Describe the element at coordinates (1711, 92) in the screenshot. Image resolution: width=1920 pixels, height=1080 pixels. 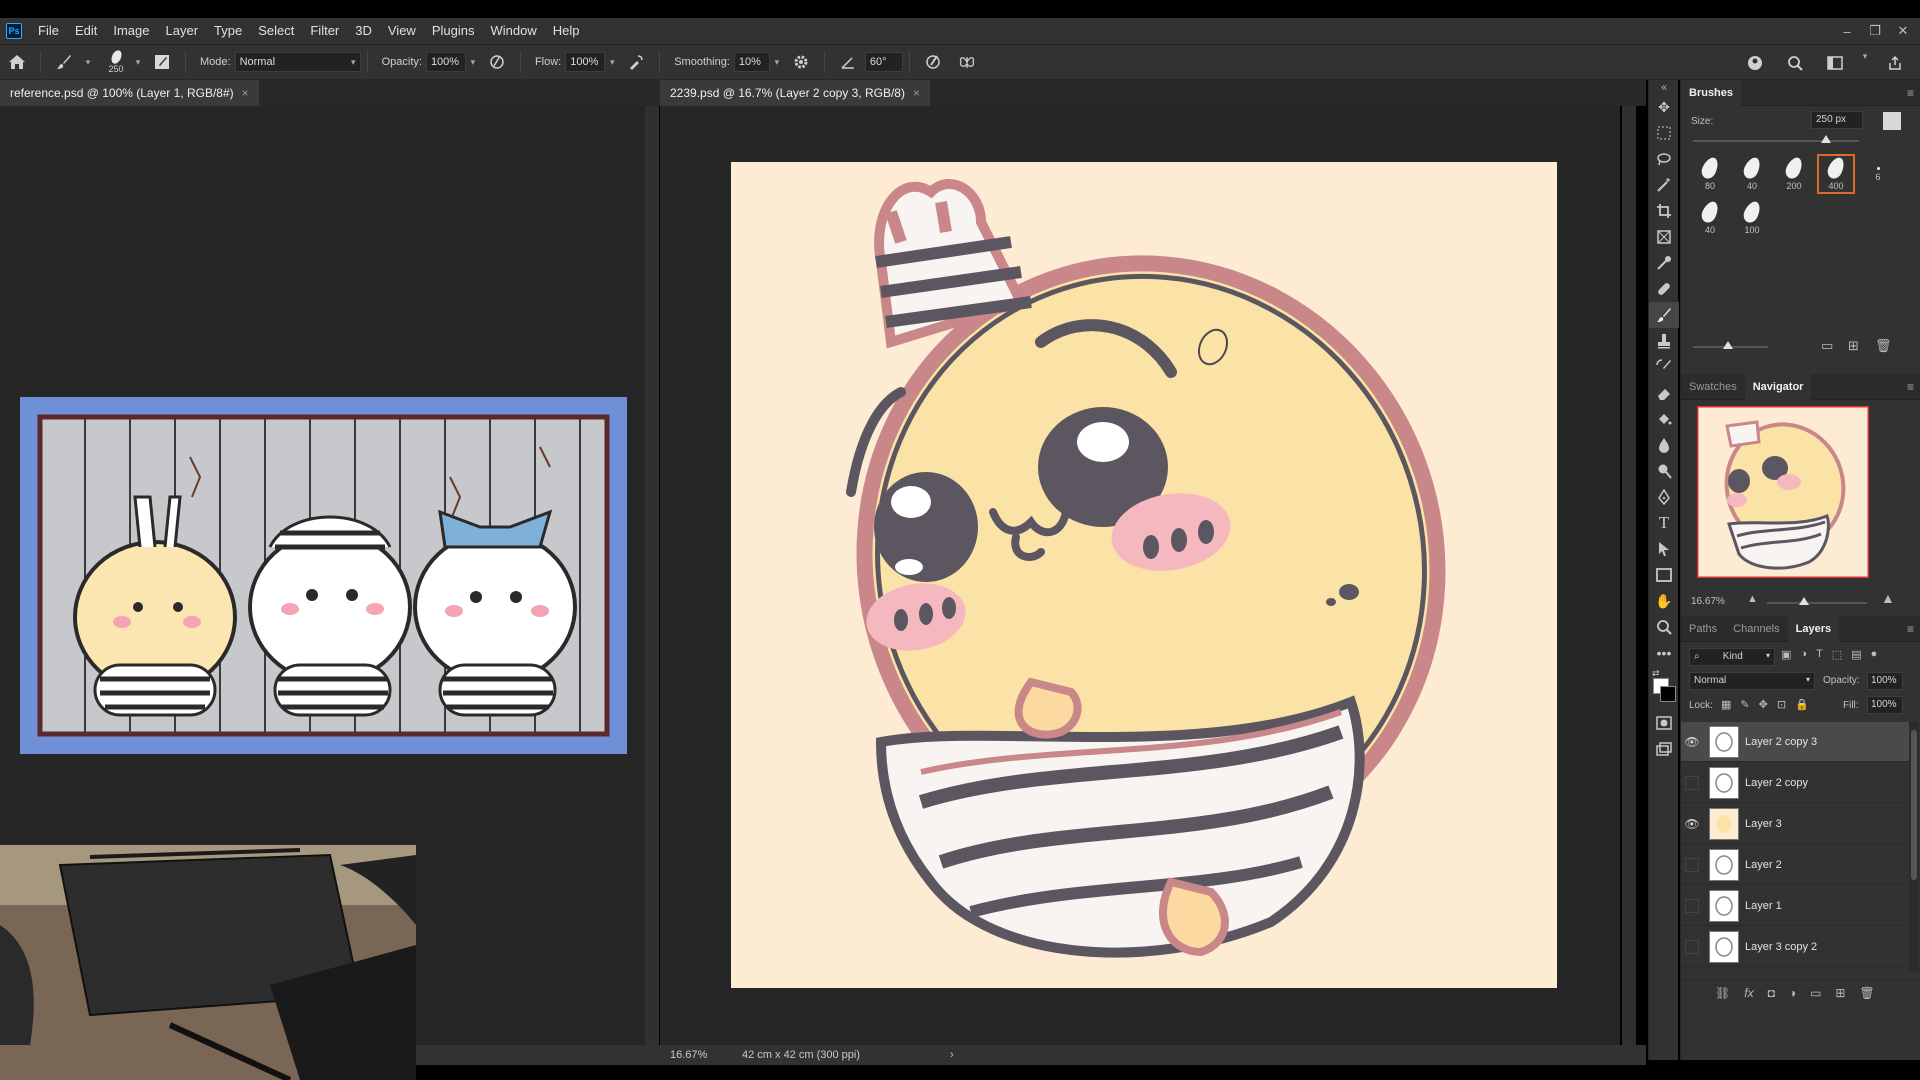
I see `tab-brushes: Brushes` at that location.